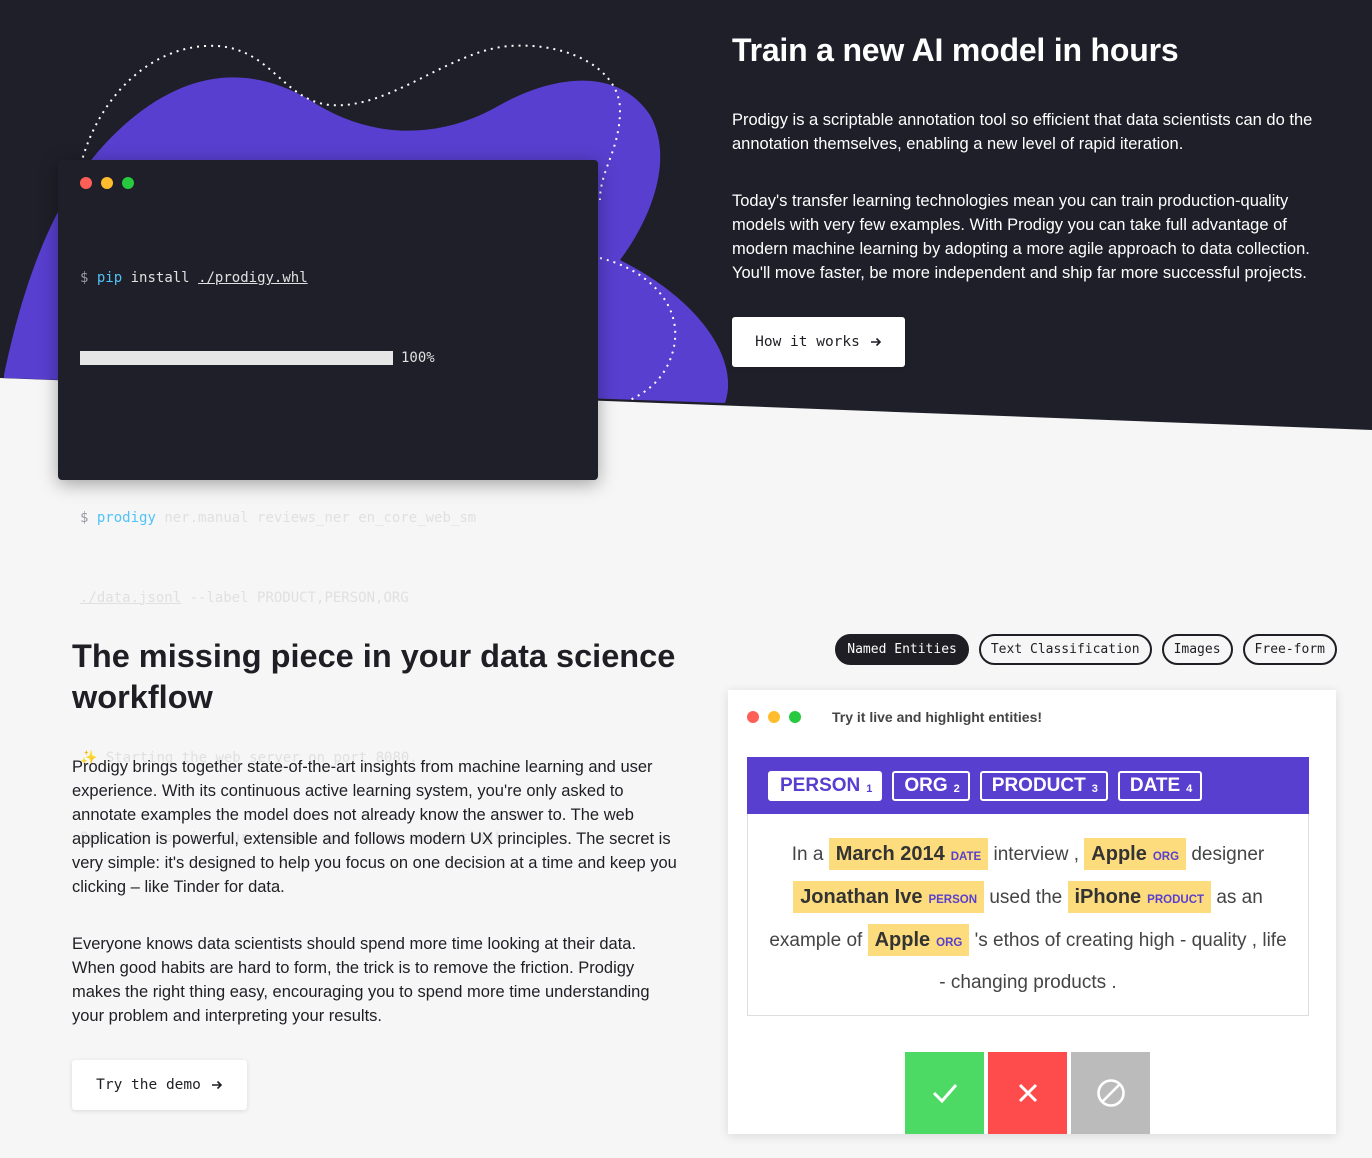 The height and width of the screenshot is (1158, 1372). I want to click on cross-icon, so click(1027, 1093).